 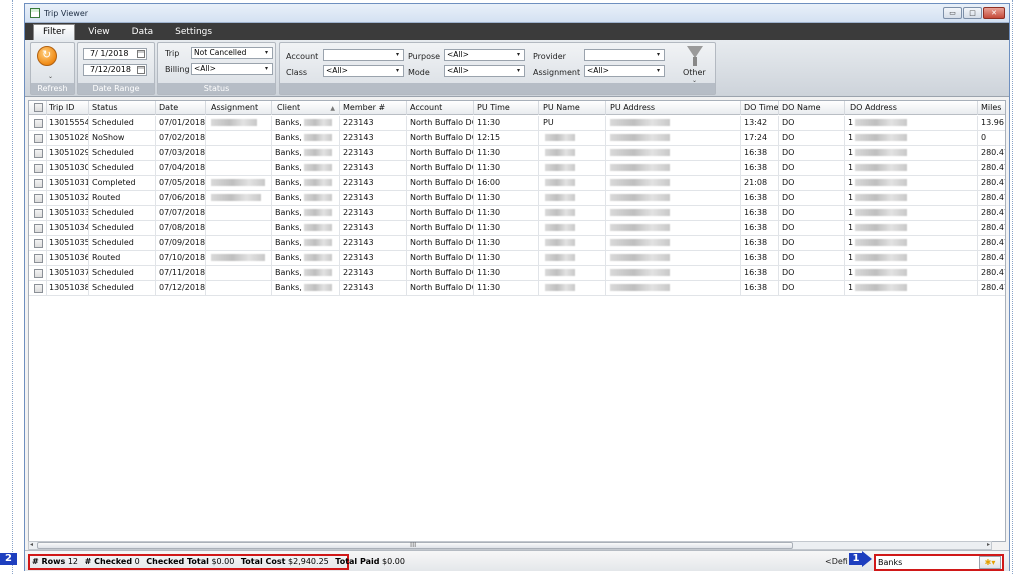 I want to click on cell-account-text: North Buffalo DC, so click(x=442, y=242).